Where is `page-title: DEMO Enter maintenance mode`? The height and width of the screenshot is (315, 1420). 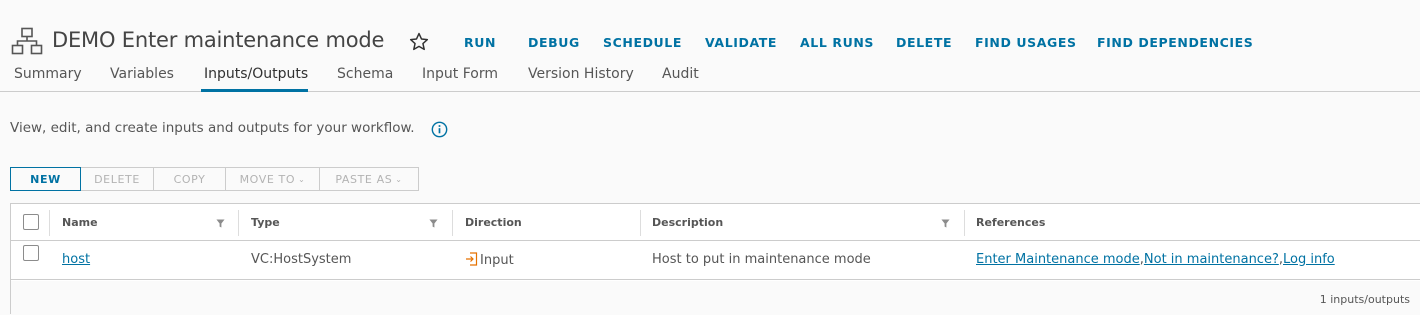 page-title: DEMO Enter maintenance mode is located at coordinates (218, 40).